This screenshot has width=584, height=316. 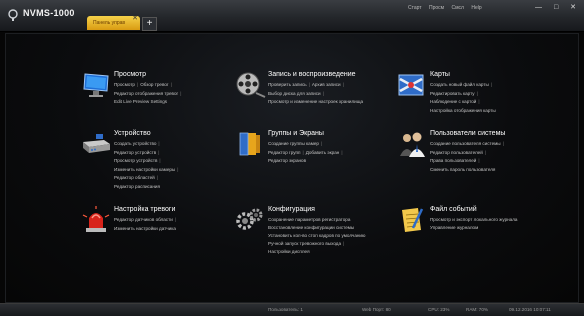 What do you see at coordinates (326, 84) in the screenshot?
I see `link: Архив записи` at bounding box center [326, 84].